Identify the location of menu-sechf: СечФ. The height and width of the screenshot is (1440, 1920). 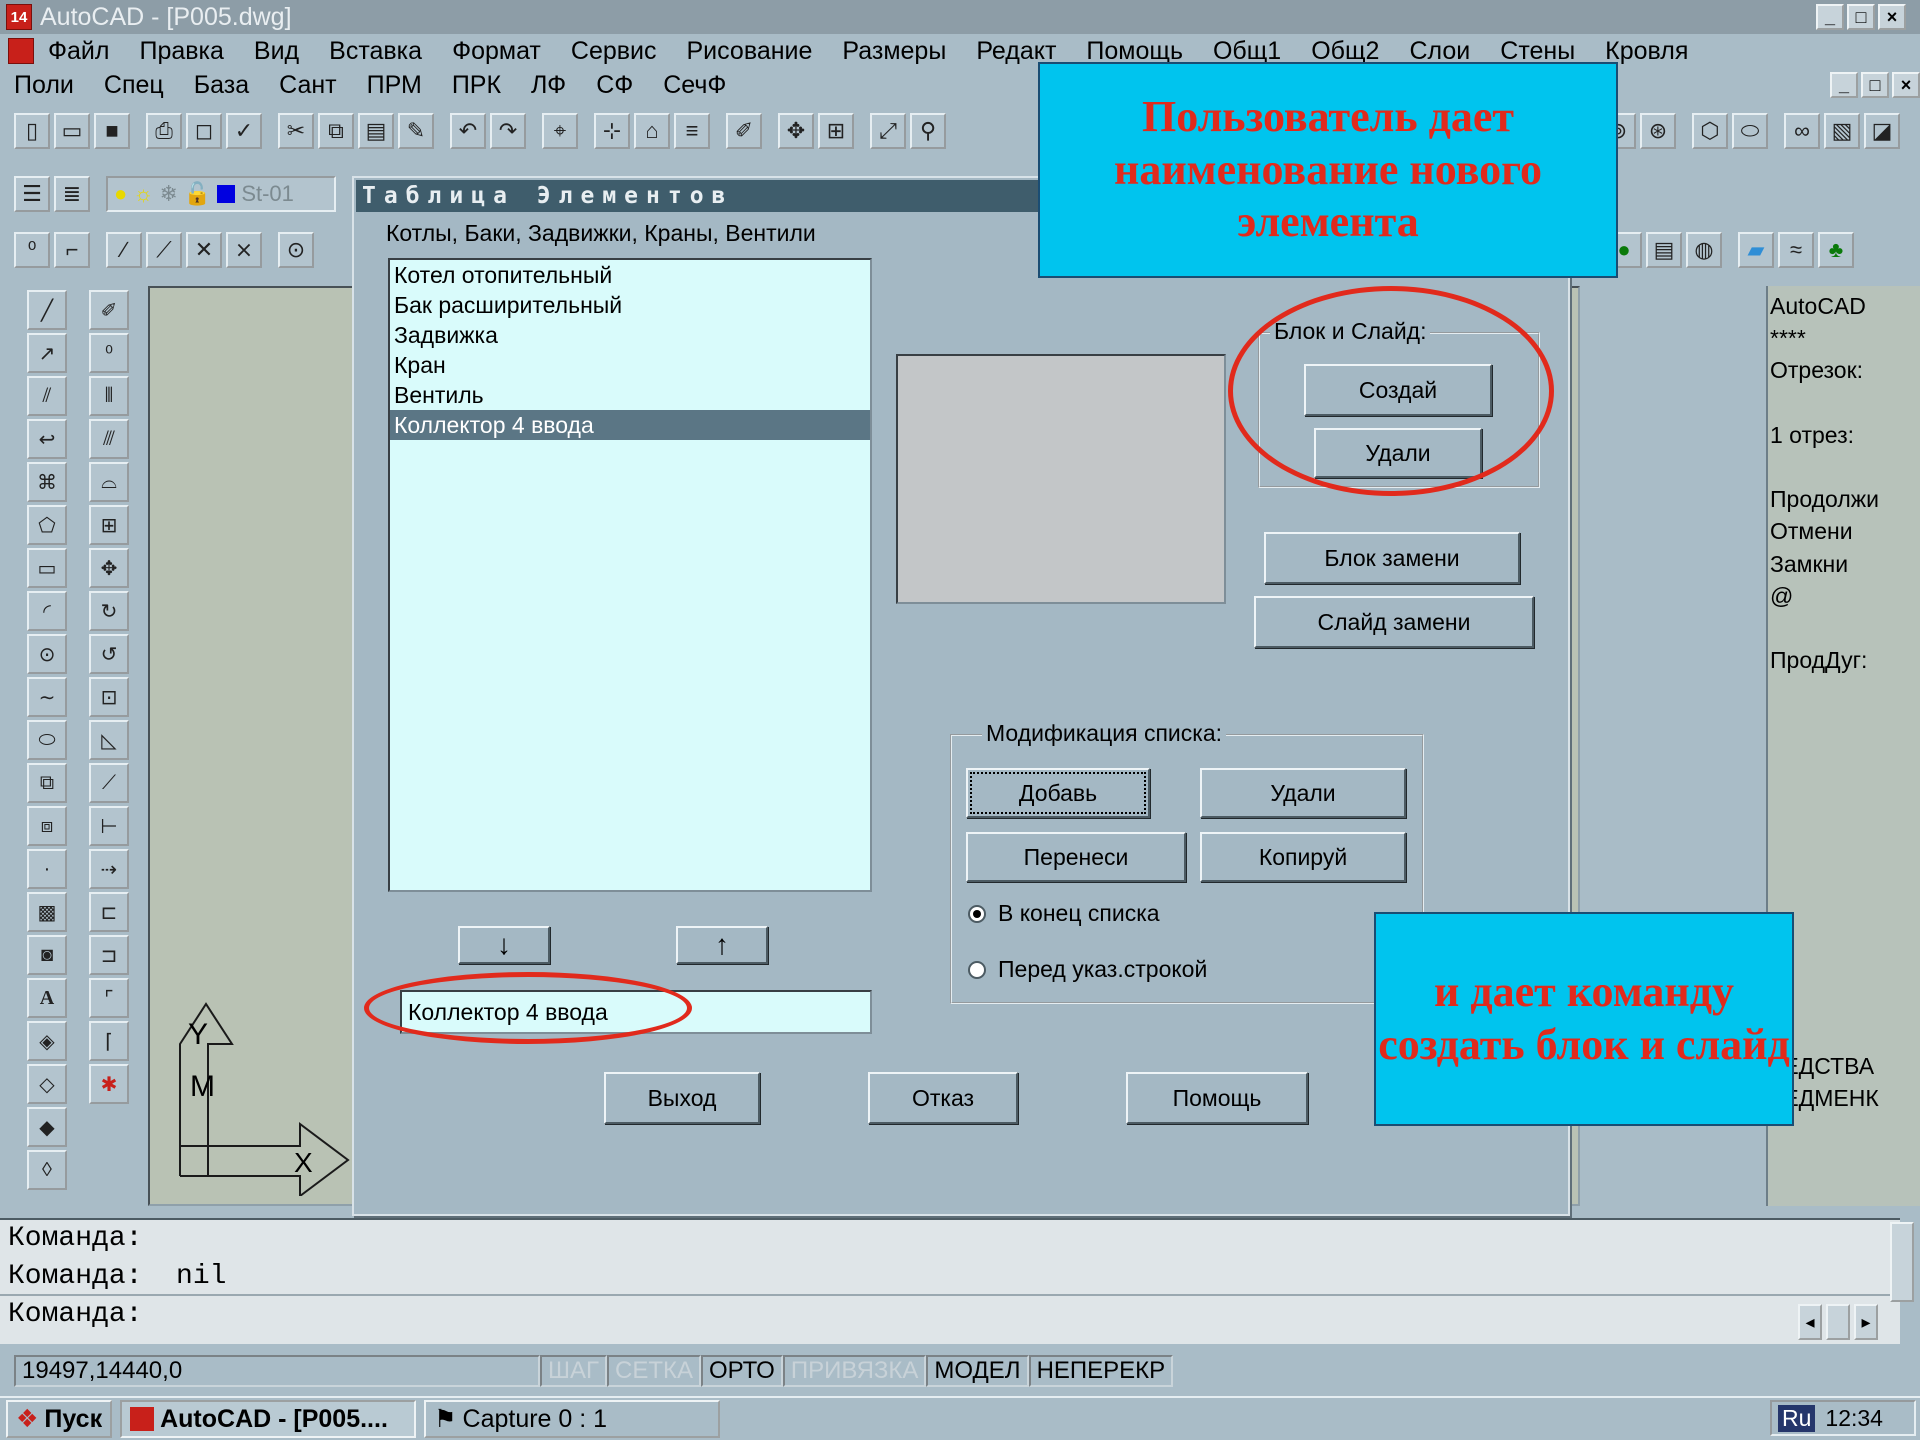
(694, 85).